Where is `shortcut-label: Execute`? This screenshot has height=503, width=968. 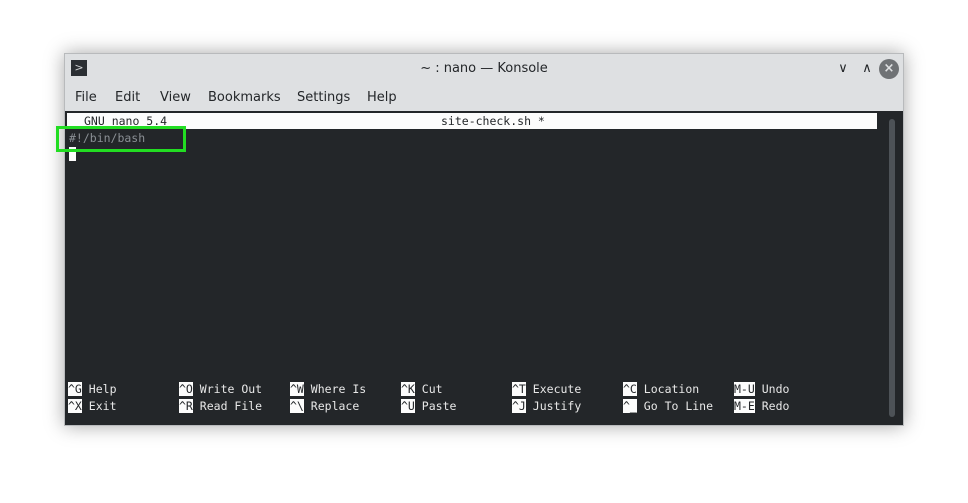
shortcut-label: Execute is located at coordinates (557, 389).